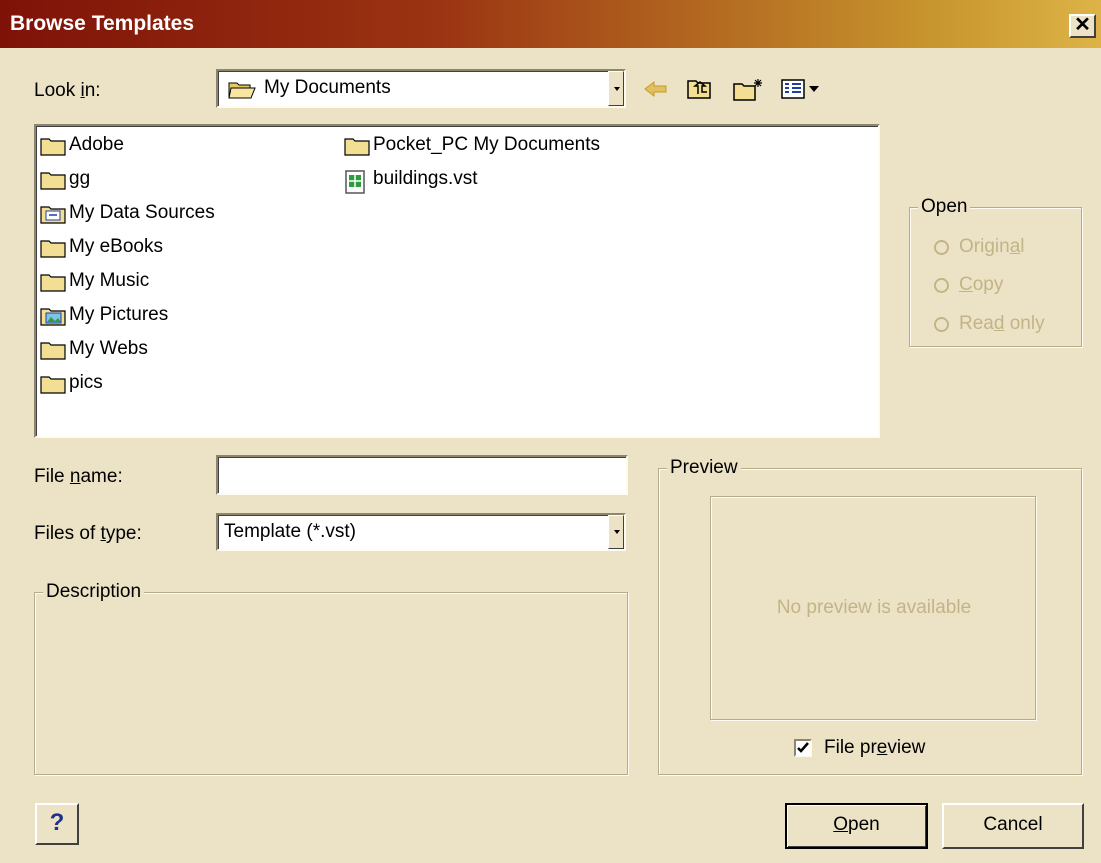 Image resolution: width=1101 pixels, height=863 pixels. What do you see at coordinates (425, 178) in the screenshot?
I see `list-item-label: buildings.vst` at bounding box center [425, 178].